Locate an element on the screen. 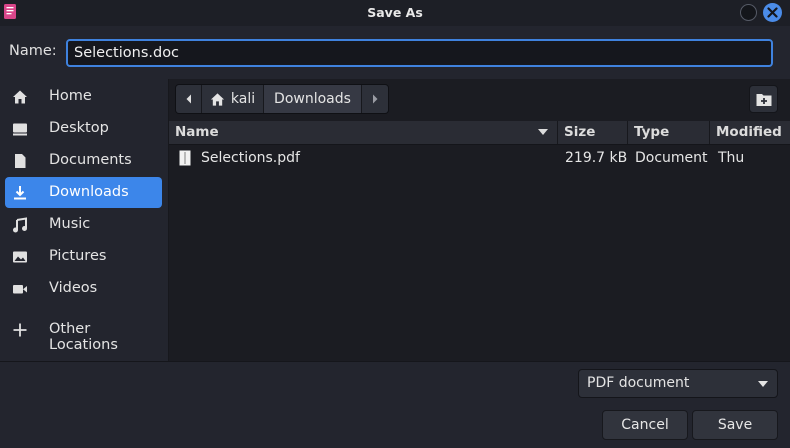 This screenshot has width=790, height=448. column-header-label: Size is located at coordinates (580, 132).